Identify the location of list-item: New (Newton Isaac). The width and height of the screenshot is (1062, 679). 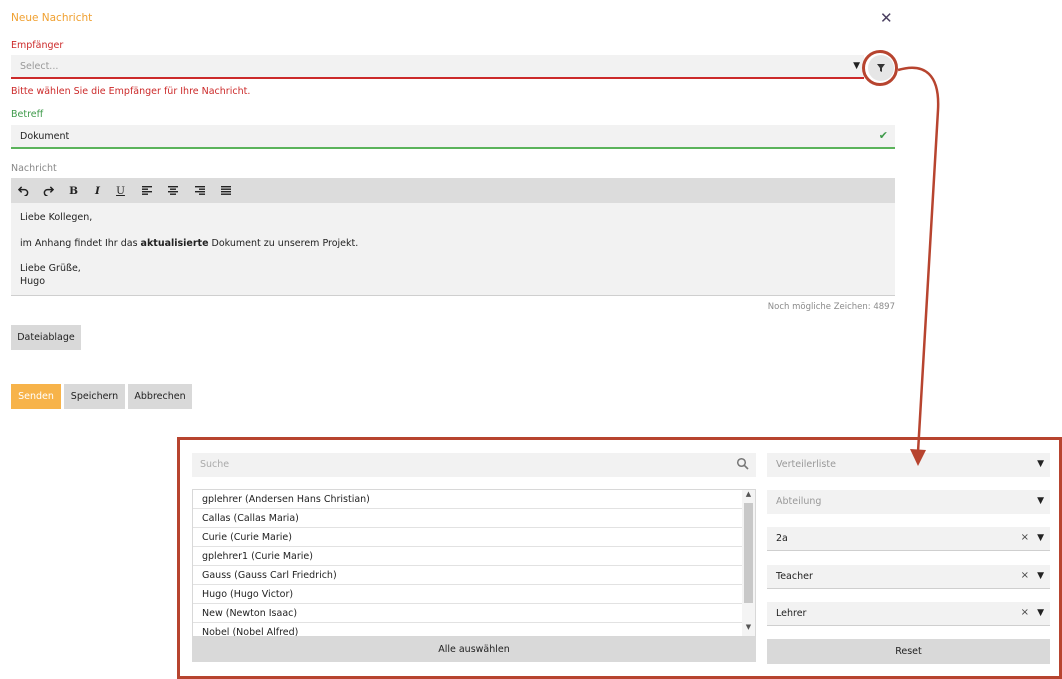
(468, 613).